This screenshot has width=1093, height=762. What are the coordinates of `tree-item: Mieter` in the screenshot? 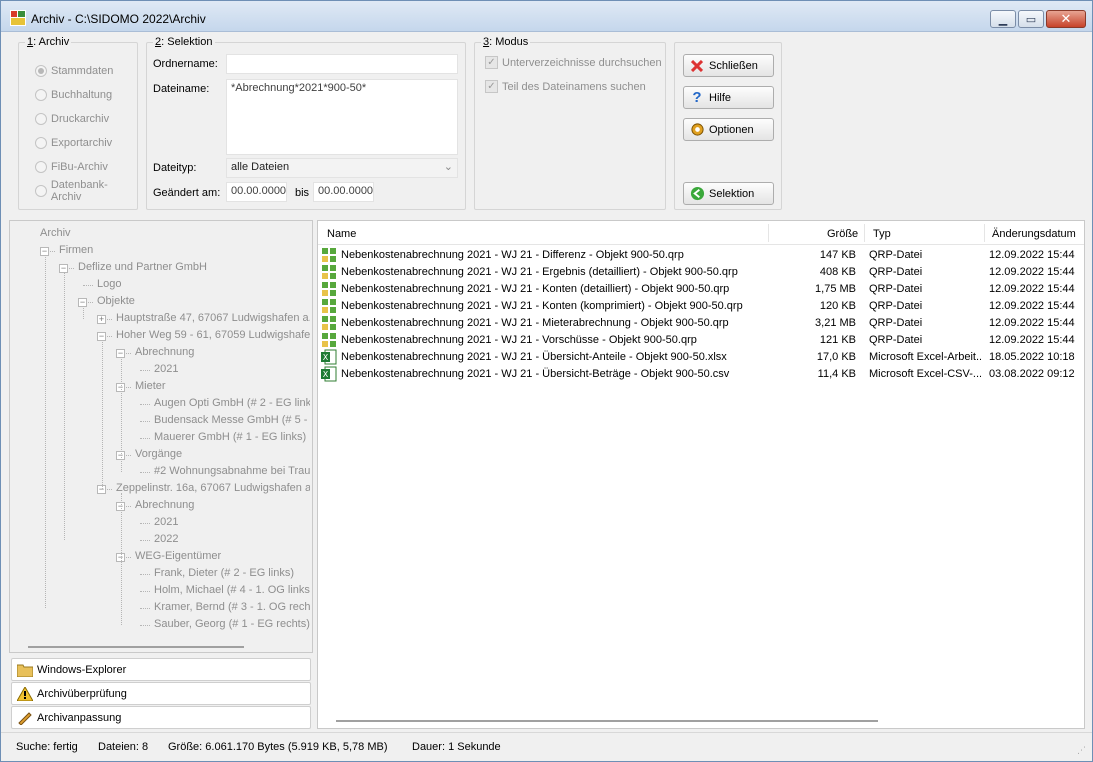 It's located at (150, 386).